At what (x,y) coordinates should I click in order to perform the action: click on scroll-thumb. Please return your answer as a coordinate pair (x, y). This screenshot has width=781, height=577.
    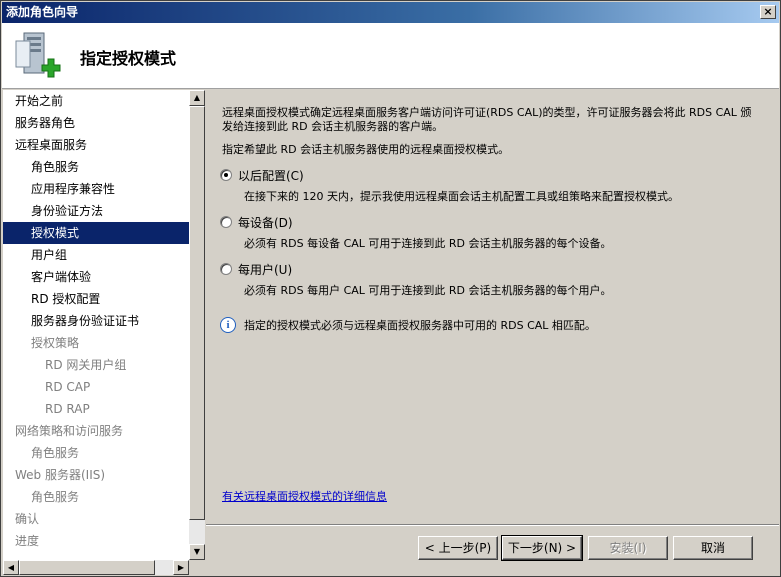
    Looking at the image, I should click on (197, 313).